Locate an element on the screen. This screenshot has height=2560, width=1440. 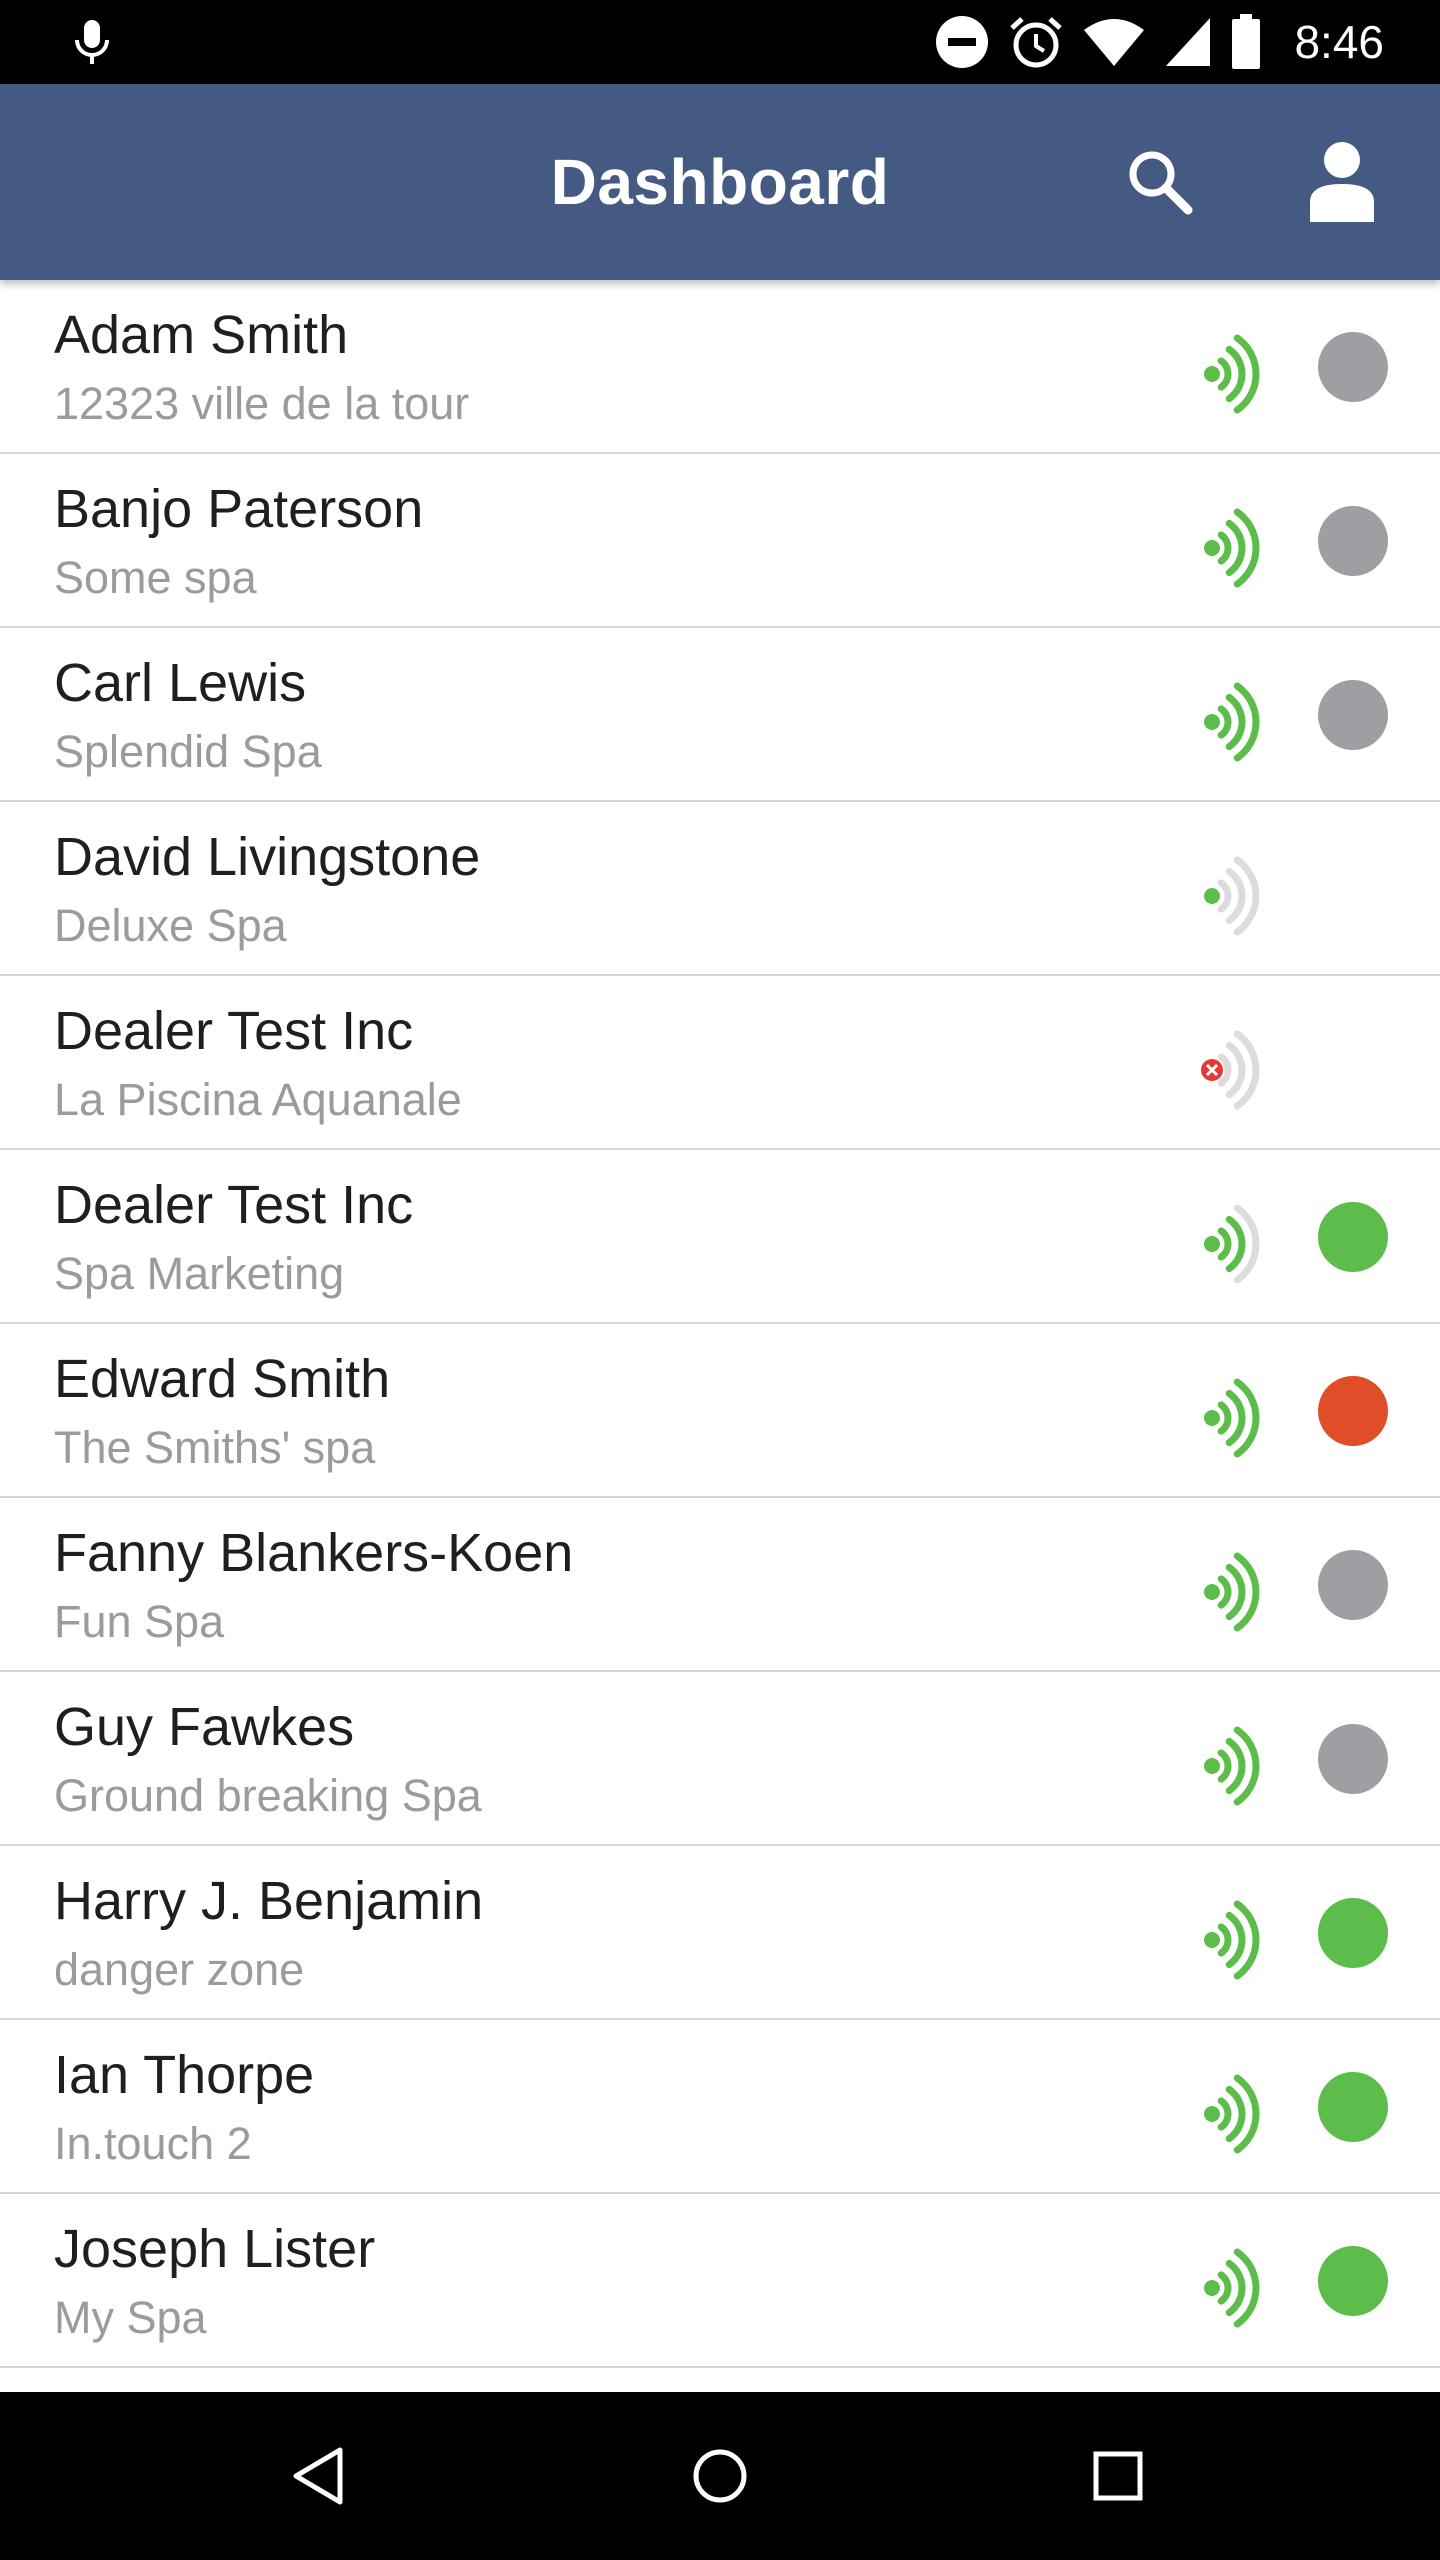
signal-error-icon is located at coordinates (1230, 1070).